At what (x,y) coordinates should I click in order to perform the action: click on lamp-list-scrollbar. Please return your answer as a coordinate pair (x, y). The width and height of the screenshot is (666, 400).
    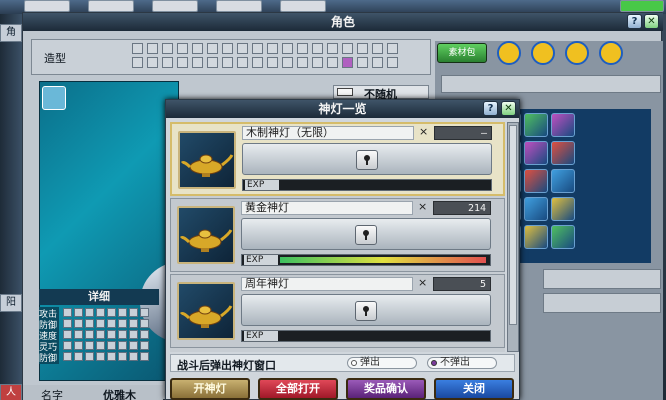
    Looking at the image, I should click on (513, 237).